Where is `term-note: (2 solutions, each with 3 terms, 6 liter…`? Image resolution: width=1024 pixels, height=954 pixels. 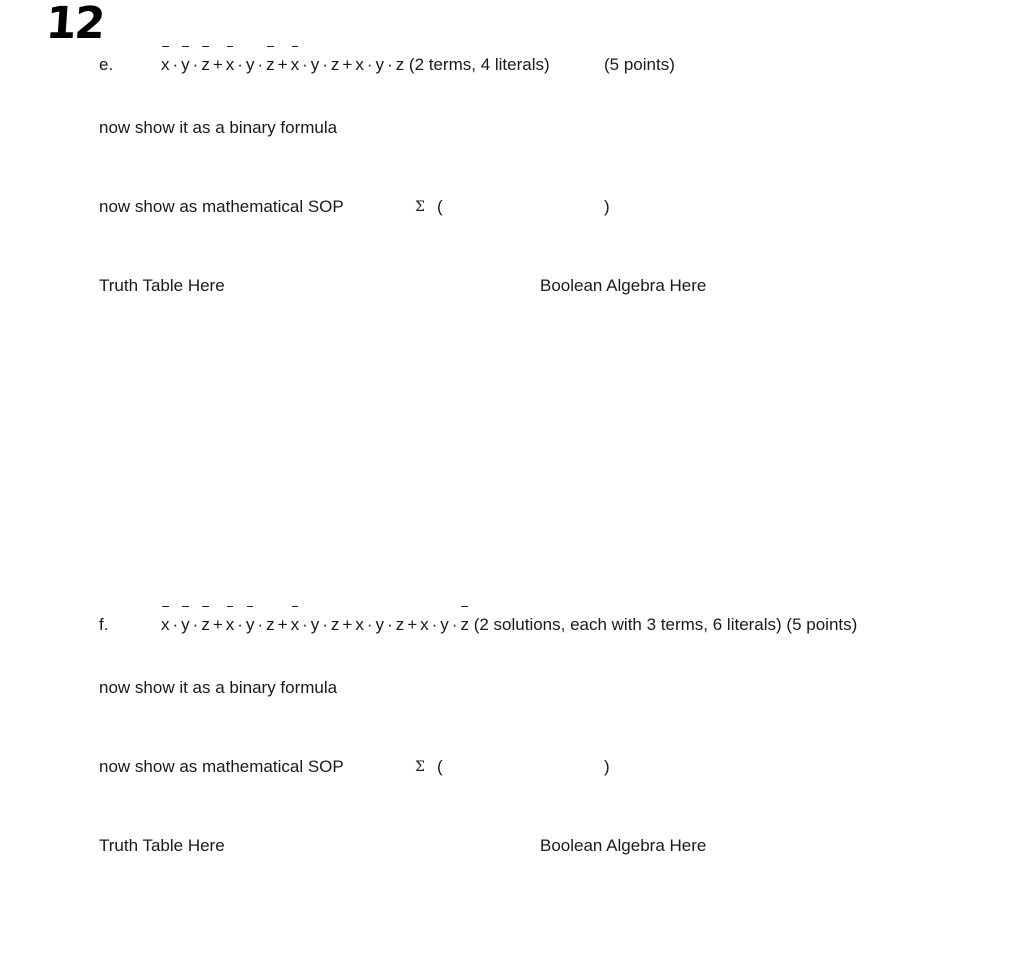 term-note: (2 solutions, each with 3 terms, 6 liter… is located at coordinates (663, 624).